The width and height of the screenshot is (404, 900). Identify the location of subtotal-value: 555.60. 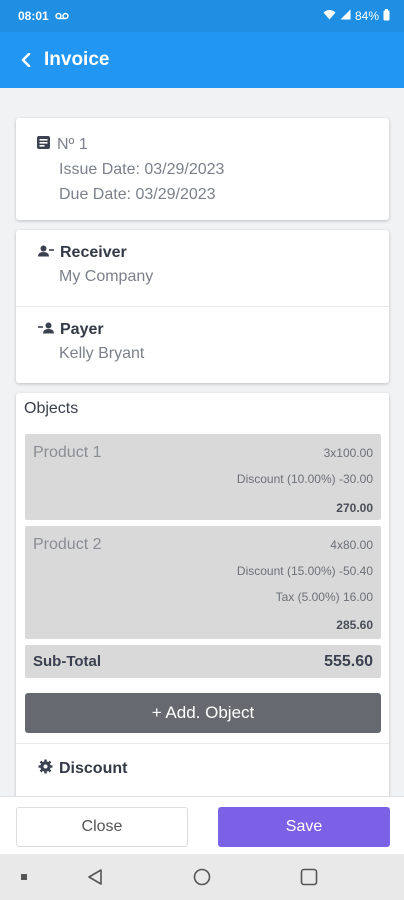
(348, 661).